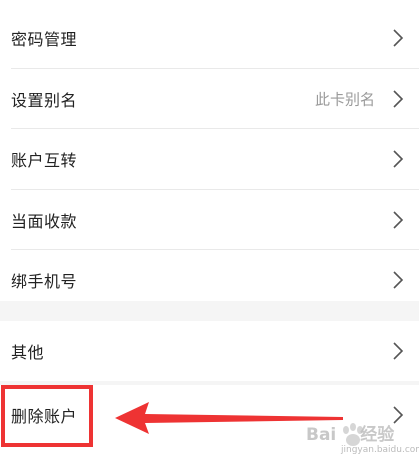 This screenshot has height=469, width=419. What do you see at coordinates (28, 352) in the screenshot?
I see `settings-item-label: 其他` at bounding box center [28, 352].